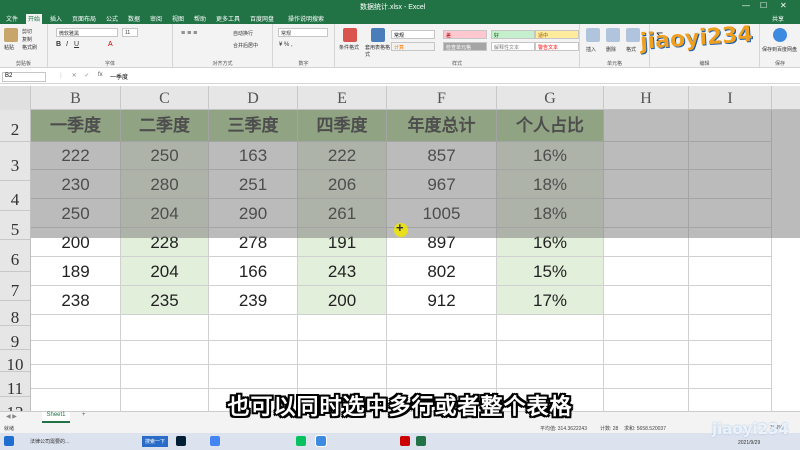  Describe the element at coordinates (228, 18) in the screenshot. I see `tab-more-tools: 更多工具` at that location.